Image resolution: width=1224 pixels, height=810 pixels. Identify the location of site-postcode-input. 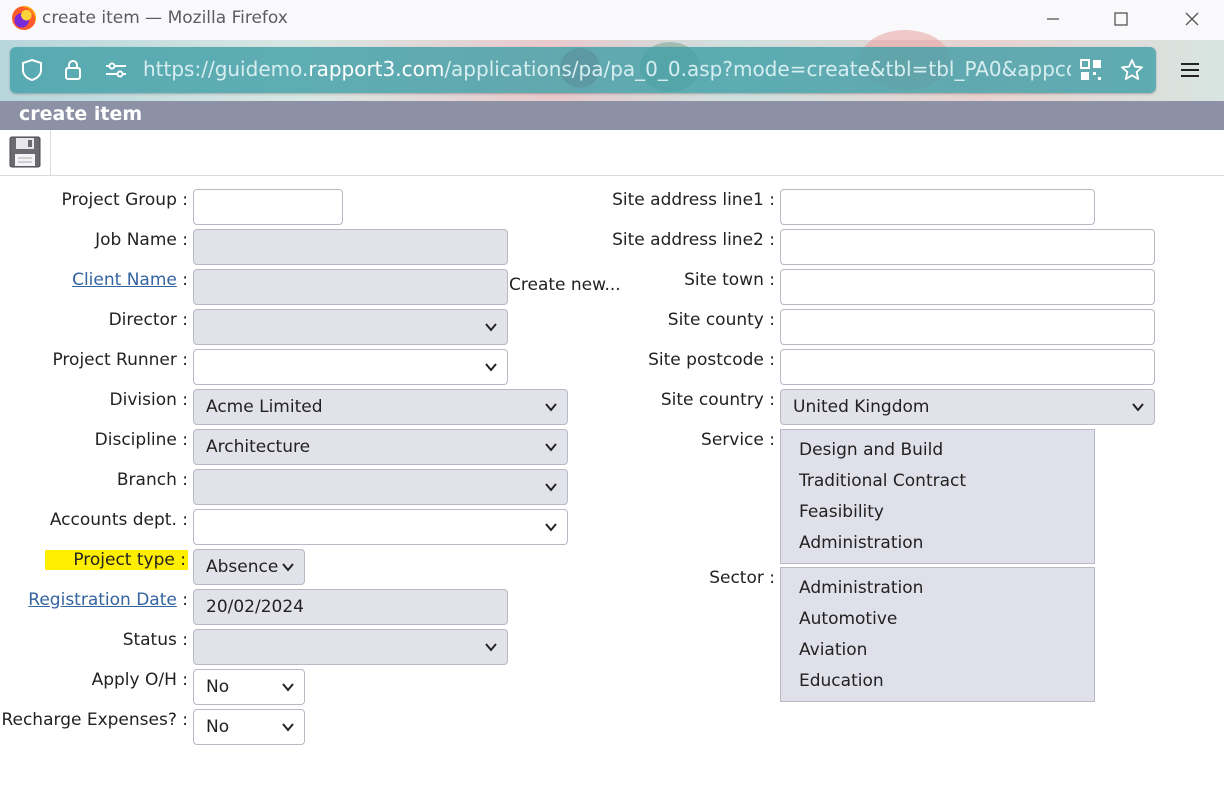
(967, 367).